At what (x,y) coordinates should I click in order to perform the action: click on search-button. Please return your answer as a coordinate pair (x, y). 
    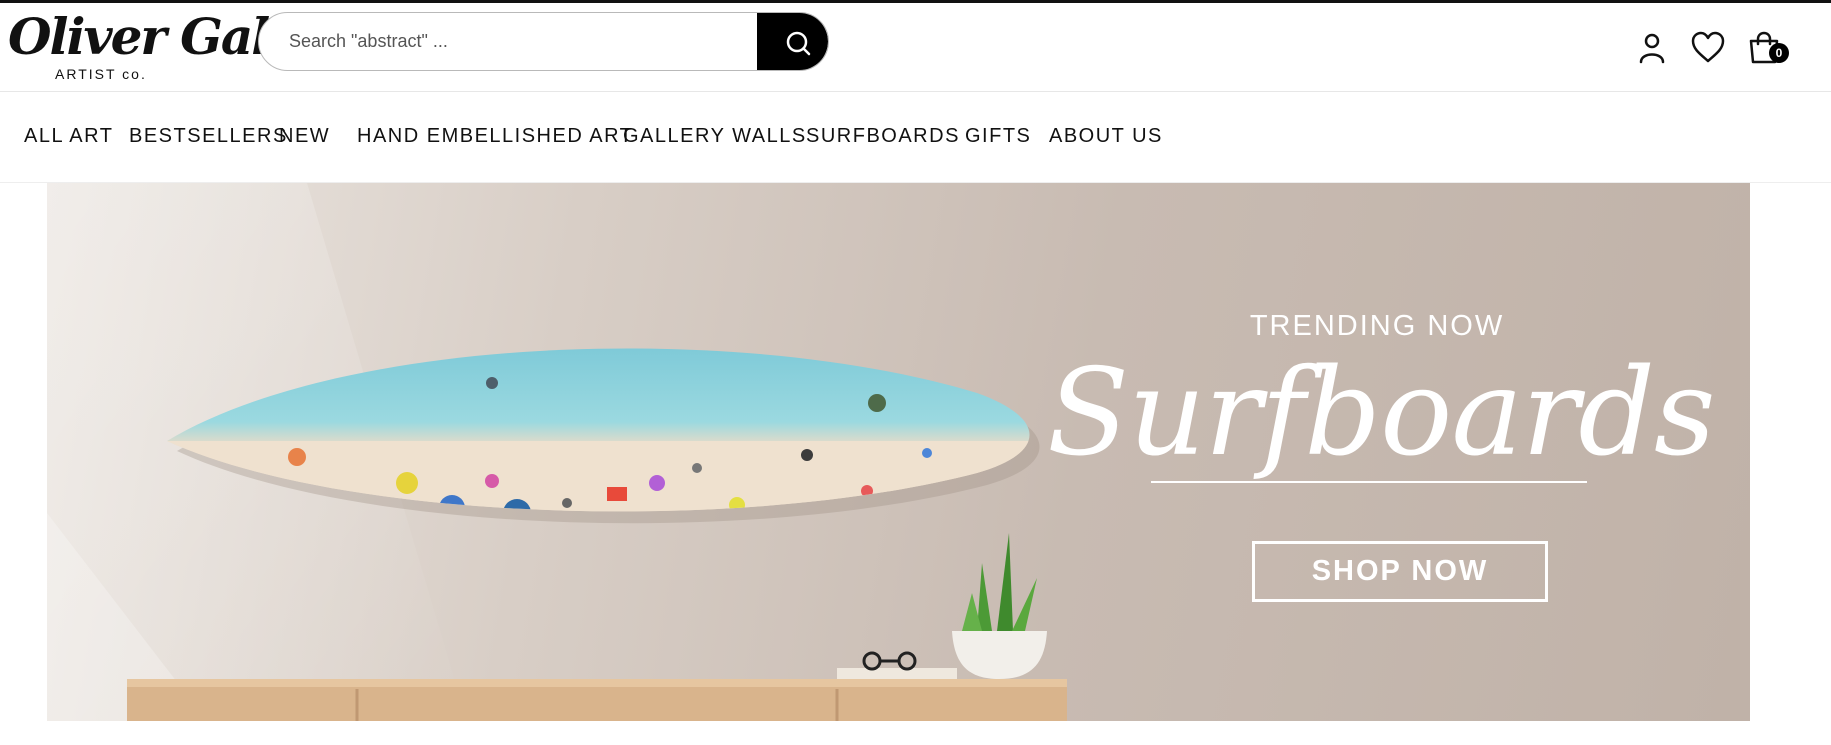
    Looking at the image, I should click on (792, 41).